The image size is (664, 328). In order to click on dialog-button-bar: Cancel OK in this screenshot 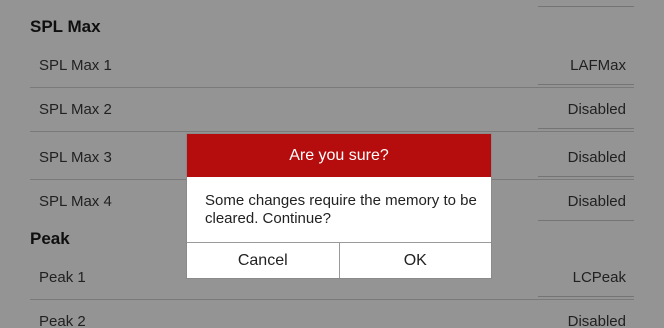, I will do `click(339, 260)`.